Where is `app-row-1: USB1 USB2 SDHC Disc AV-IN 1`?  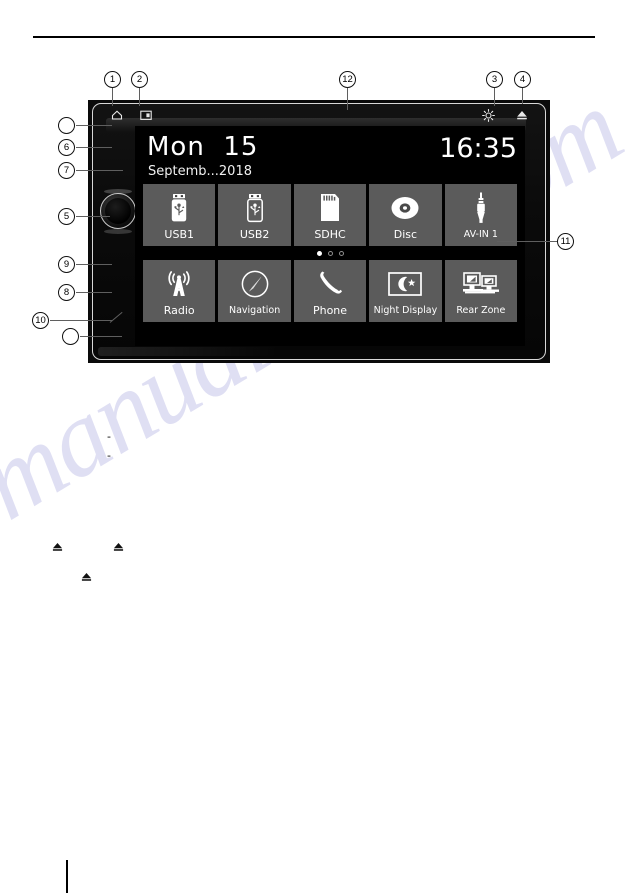
app-row-1: USB1 USB2 SDHC Disc AV-IN 1 is located at coordinates (330, 215).